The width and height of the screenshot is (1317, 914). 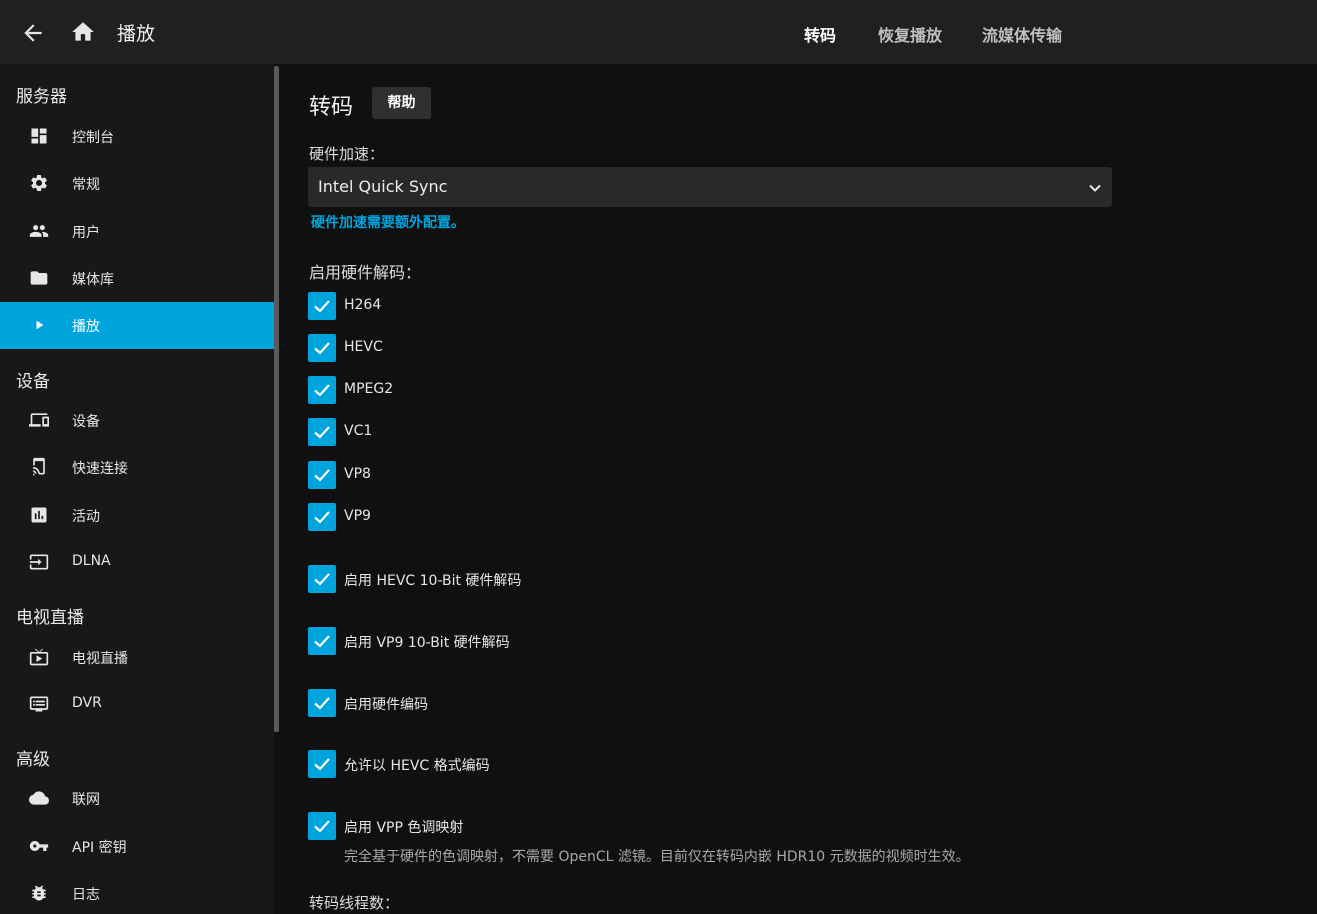 I want to click on sidebar-item-quickconnect: 快速连接, so click(x=137, y=467).